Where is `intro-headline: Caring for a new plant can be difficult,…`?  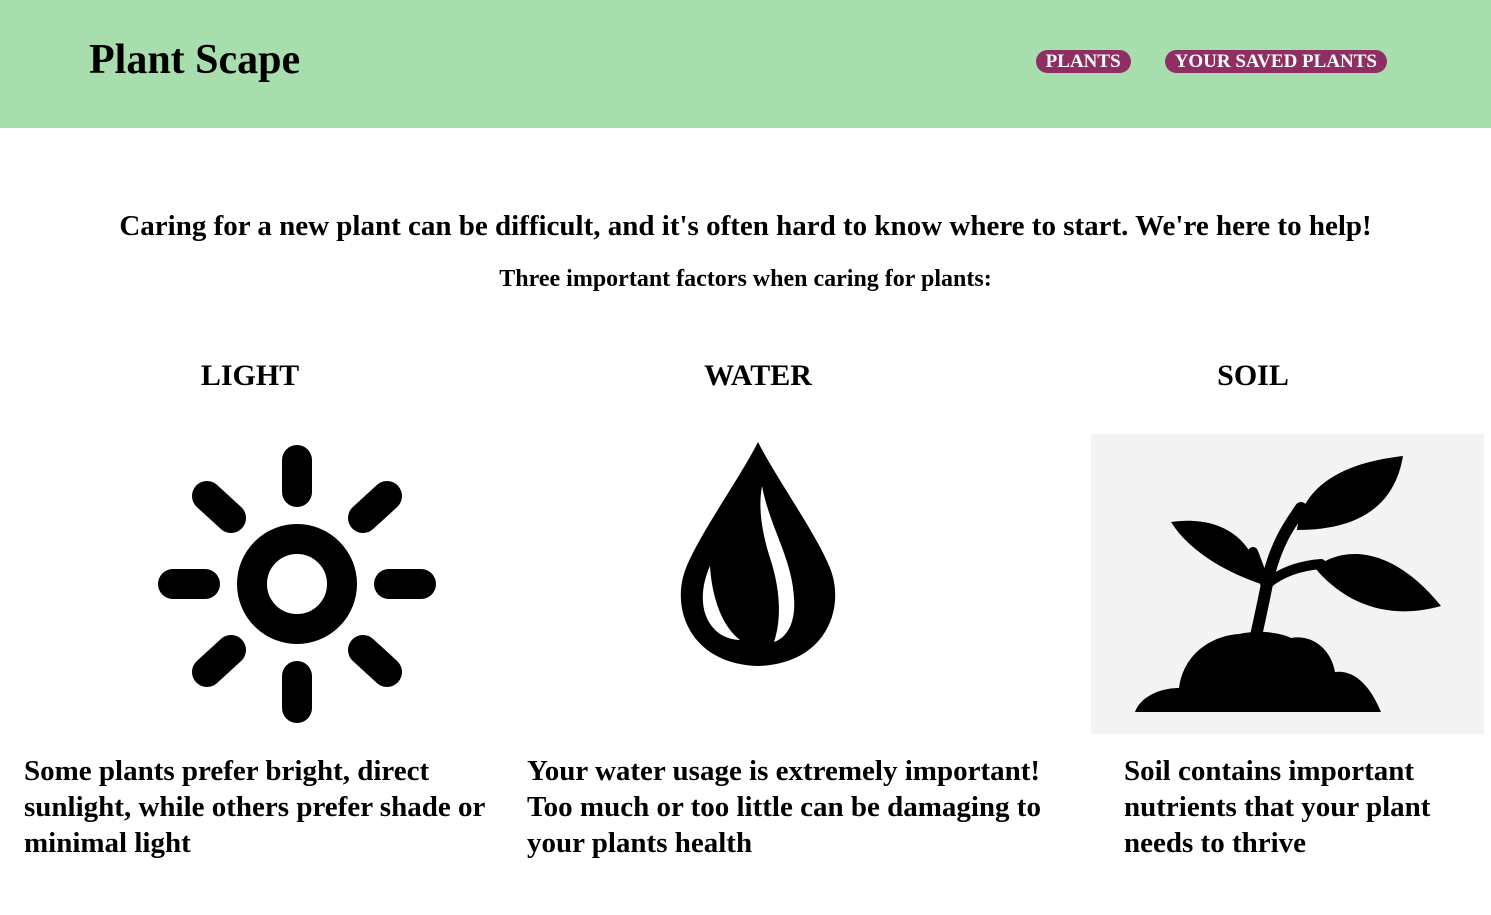 intro-headline: Caring for a new plant can be difficult,… is located at coordinates (745, 226).